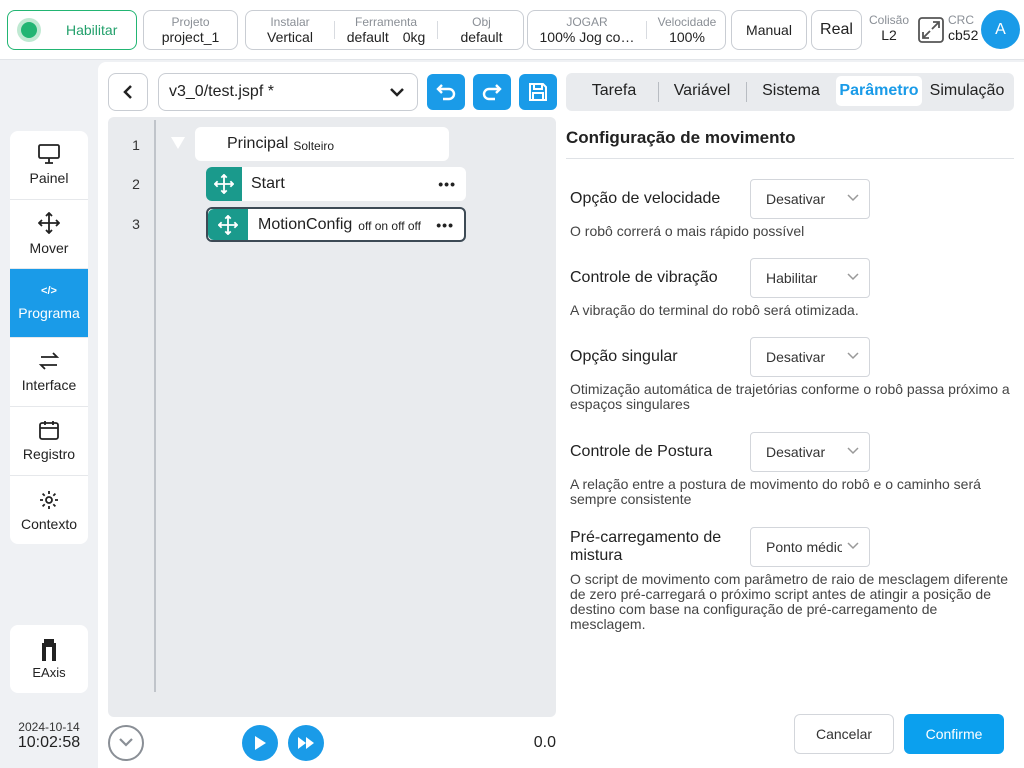  I want to click on tool-value: default, so click(367, 37).